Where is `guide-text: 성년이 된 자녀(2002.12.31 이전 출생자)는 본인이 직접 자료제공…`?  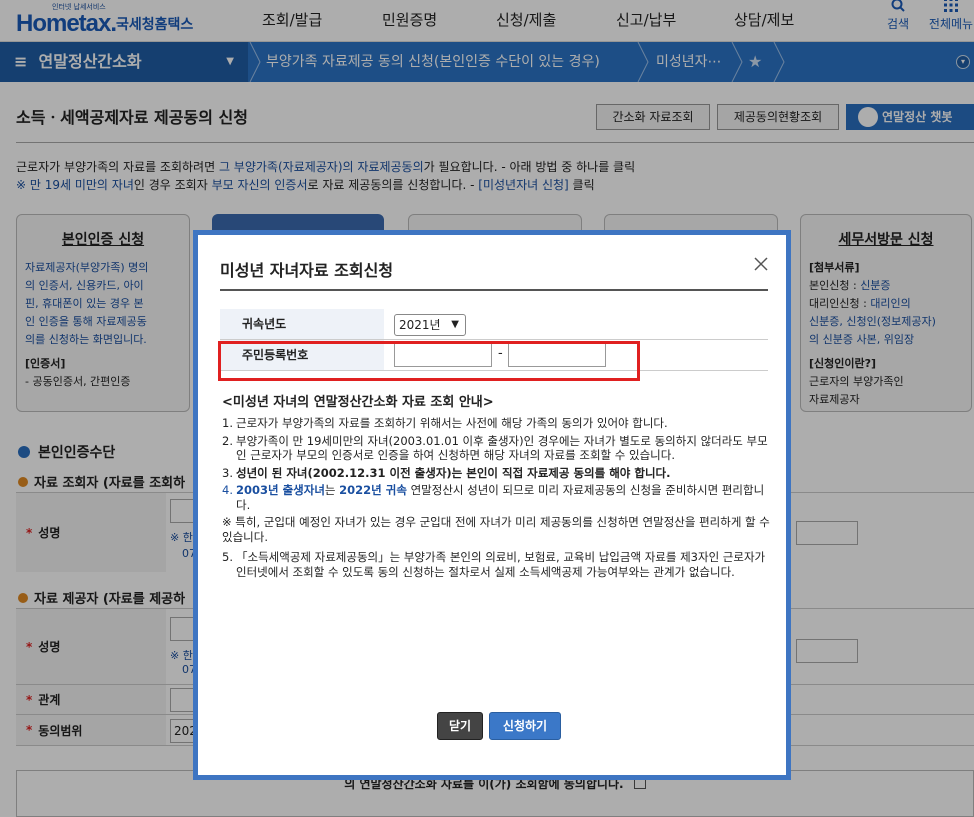 guide-text: 성년이 된 자녀(2002.12.31 이전 출생자)는 본인이 직접 자료제공… is located at coordinates (453, 472).